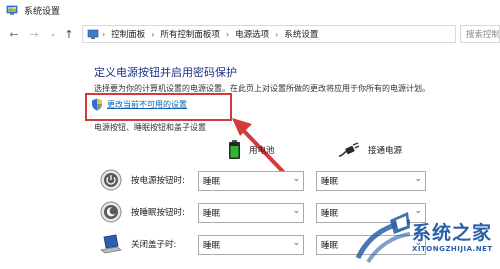 The image size is (500, 269). Describe the element at coordinates (158, 107) in the screenshot. I see `highlight-box` at that location.